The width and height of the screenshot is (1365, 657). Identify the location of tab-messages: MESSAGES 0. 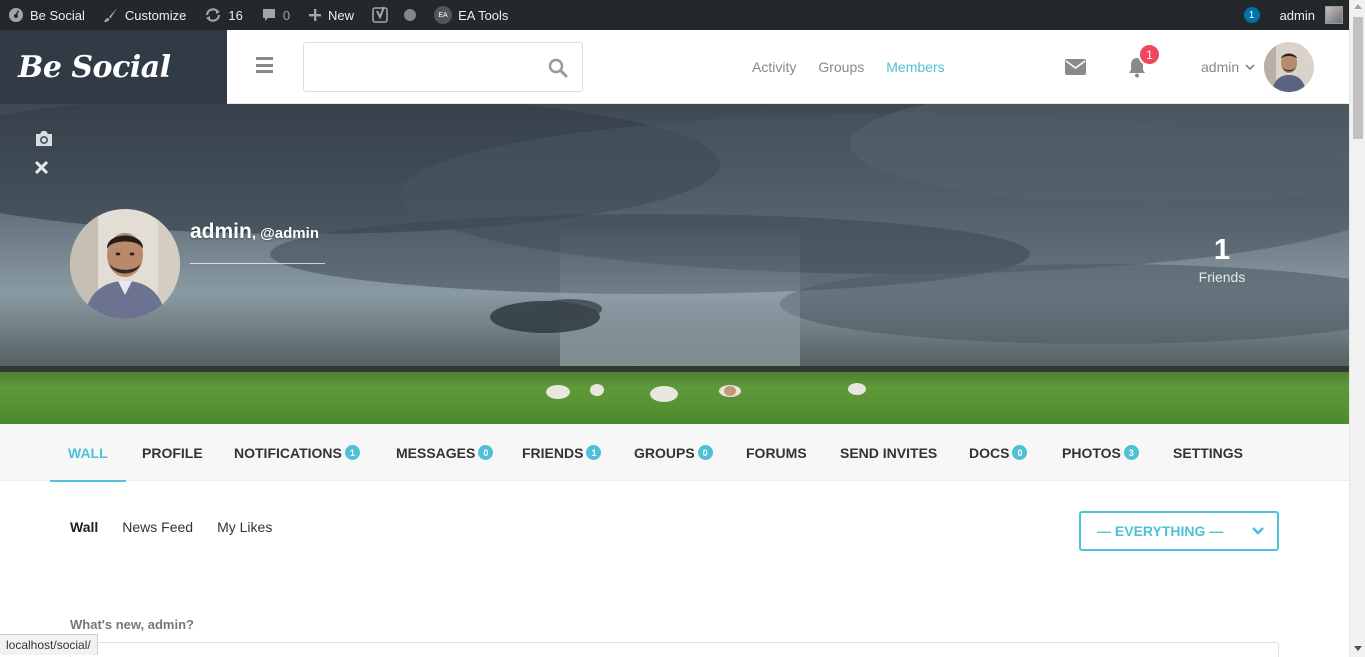
(445, 452).